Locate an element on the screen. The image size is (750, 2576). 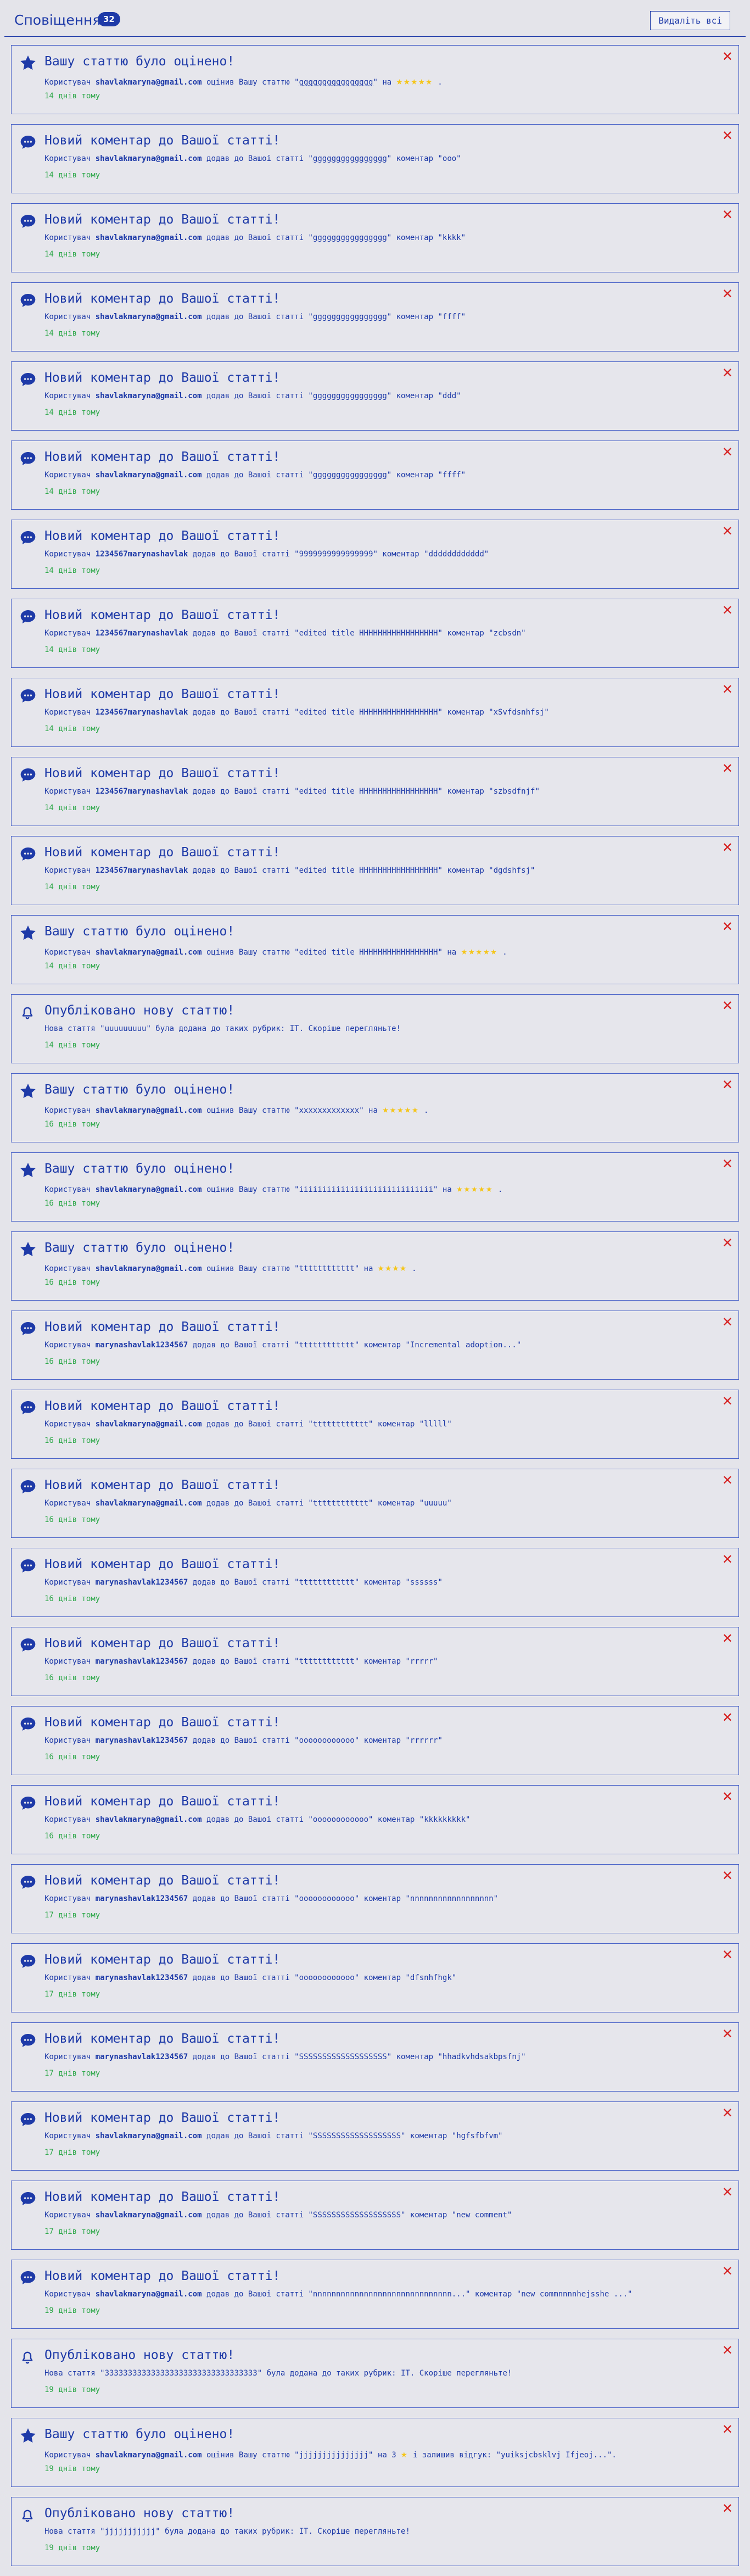
user-name: 1234567marynashavlak is located at coordinates (141, 870).